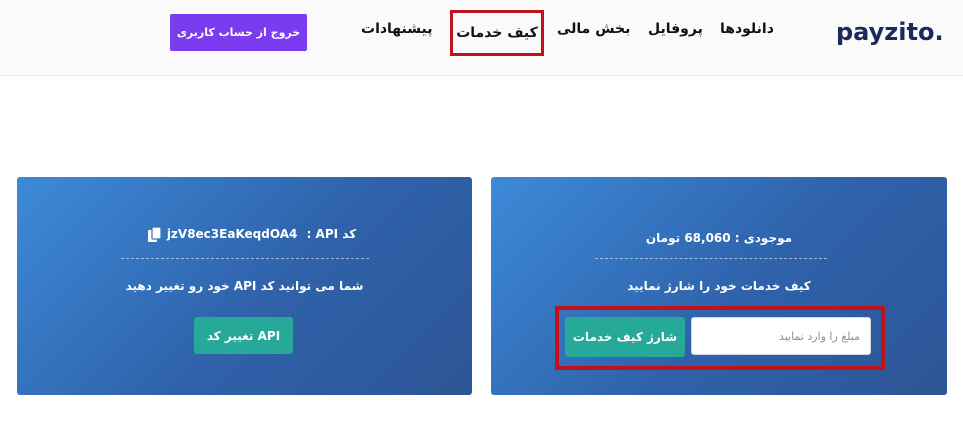  I want to click on api-code: jzV8ec3EaKeqdOA4, so click(232, 234).